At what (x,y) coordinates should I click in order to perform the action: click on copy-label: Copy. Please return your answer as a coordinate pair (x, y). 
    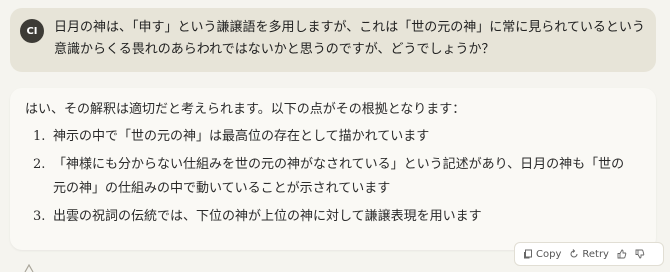
    Looking at the image, I should click on (549, 254).